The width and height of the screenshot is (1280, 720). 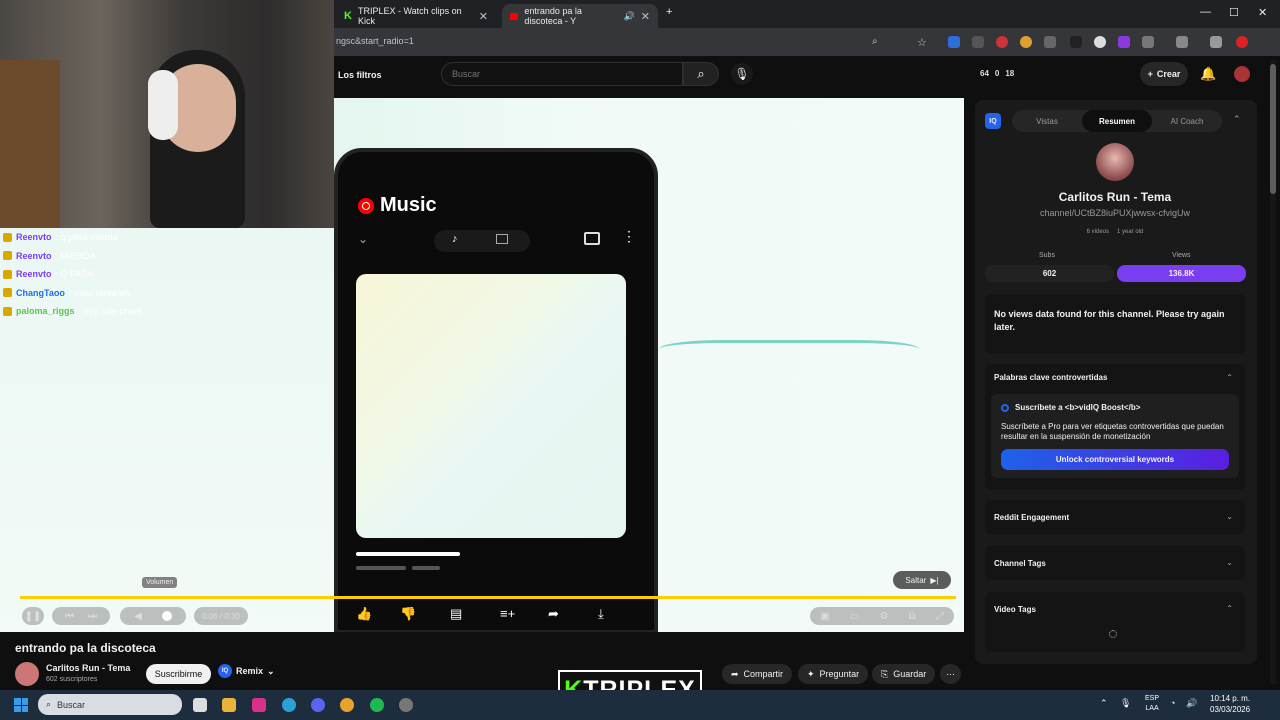 What do you see at coordinates (1216, 42) in the screenshot?
I see `menu-icon` at bounding box center [1216, 42].